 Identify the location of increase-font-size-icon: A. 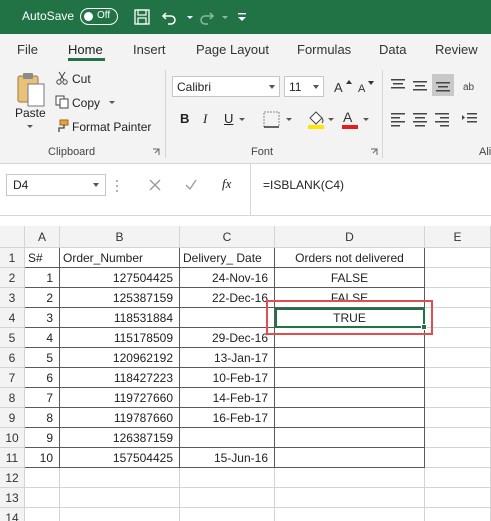
(343, 87).